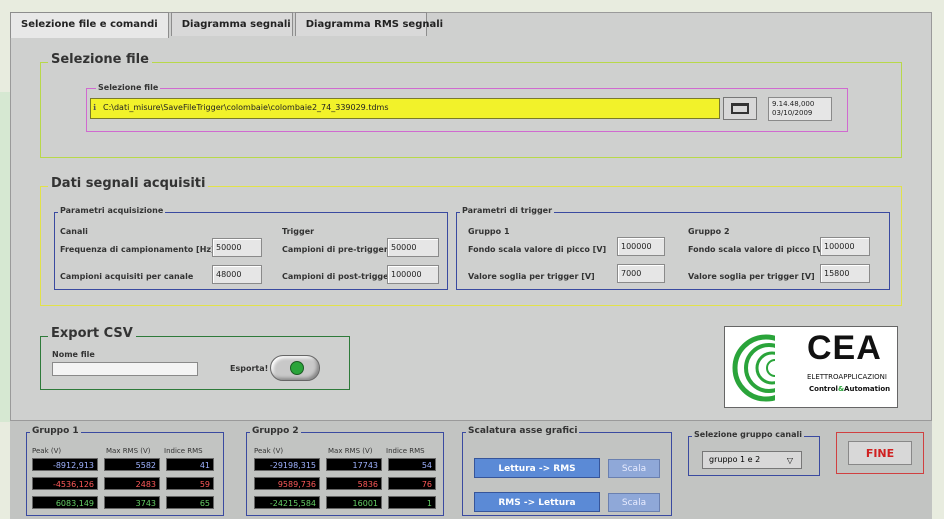 This screenshot has height=519, width=944. What do you see at coordinates (368, 24) in the screenshot?
I see `tab-diagramma-rms: Diagramma RMS segnali` at bounding box center [368, 24].